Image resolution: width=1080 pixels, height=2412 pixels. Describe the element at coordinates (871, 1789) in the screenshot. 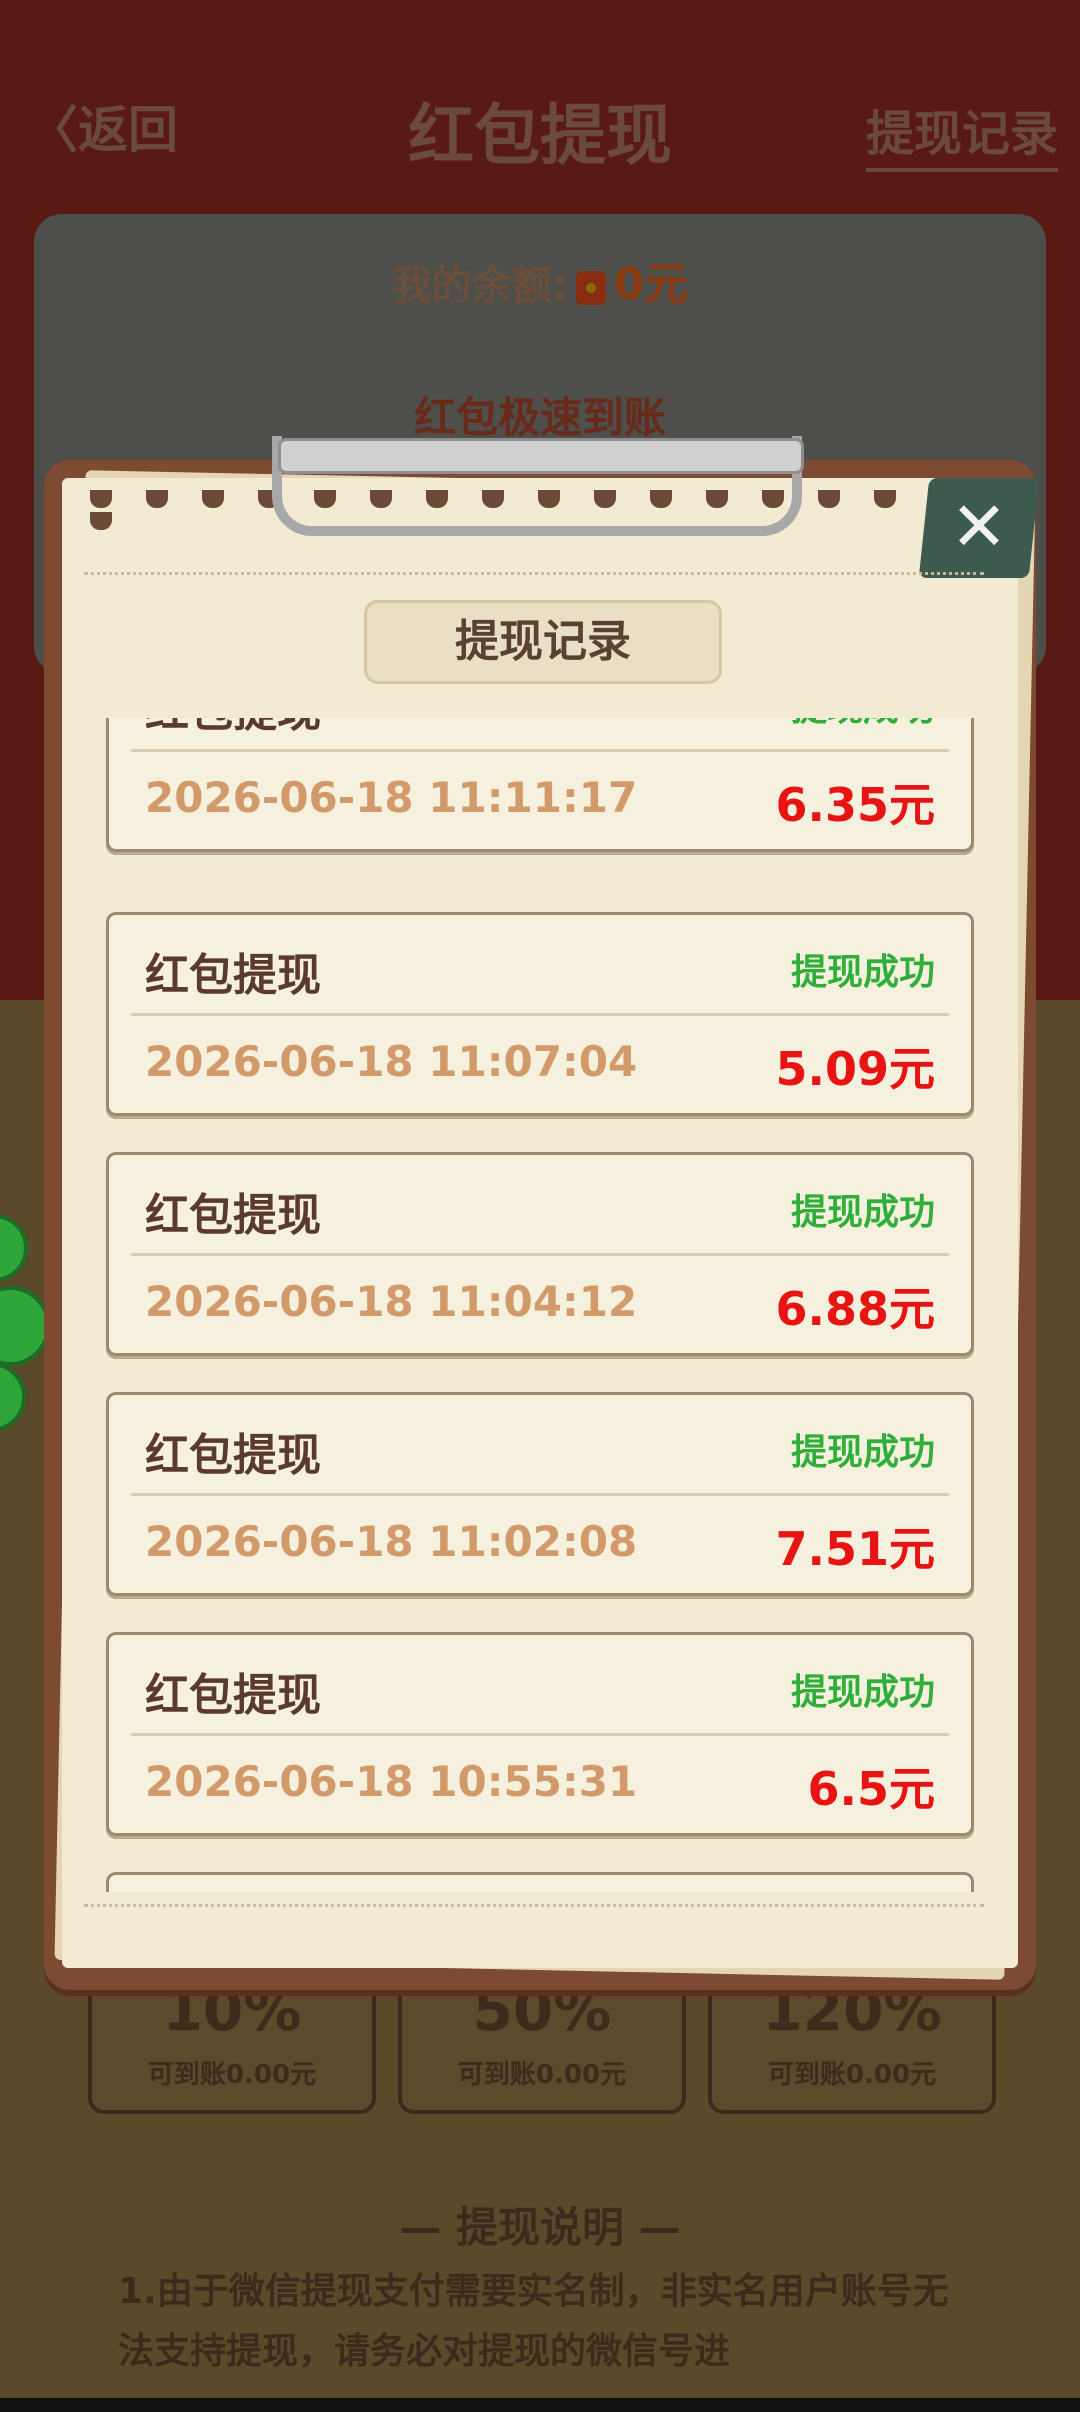

I see `record-amount: 6.5元` at that location.